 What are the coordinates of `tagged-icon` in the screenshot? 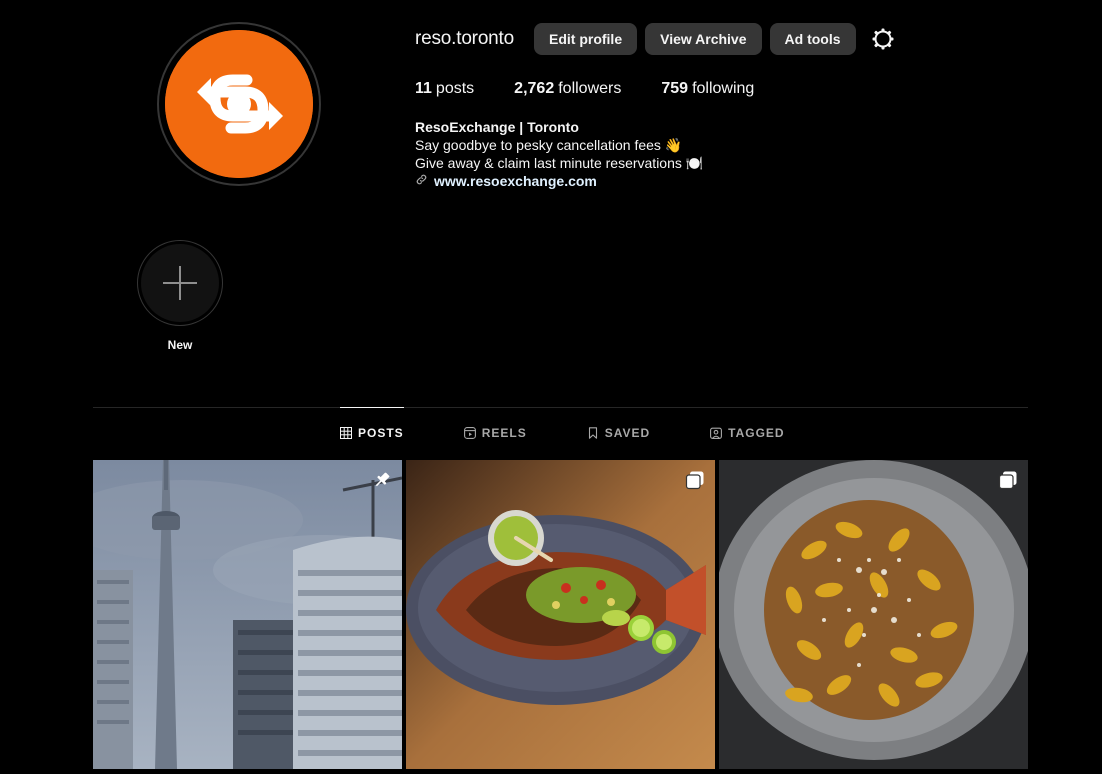 It's located at (716, 433).